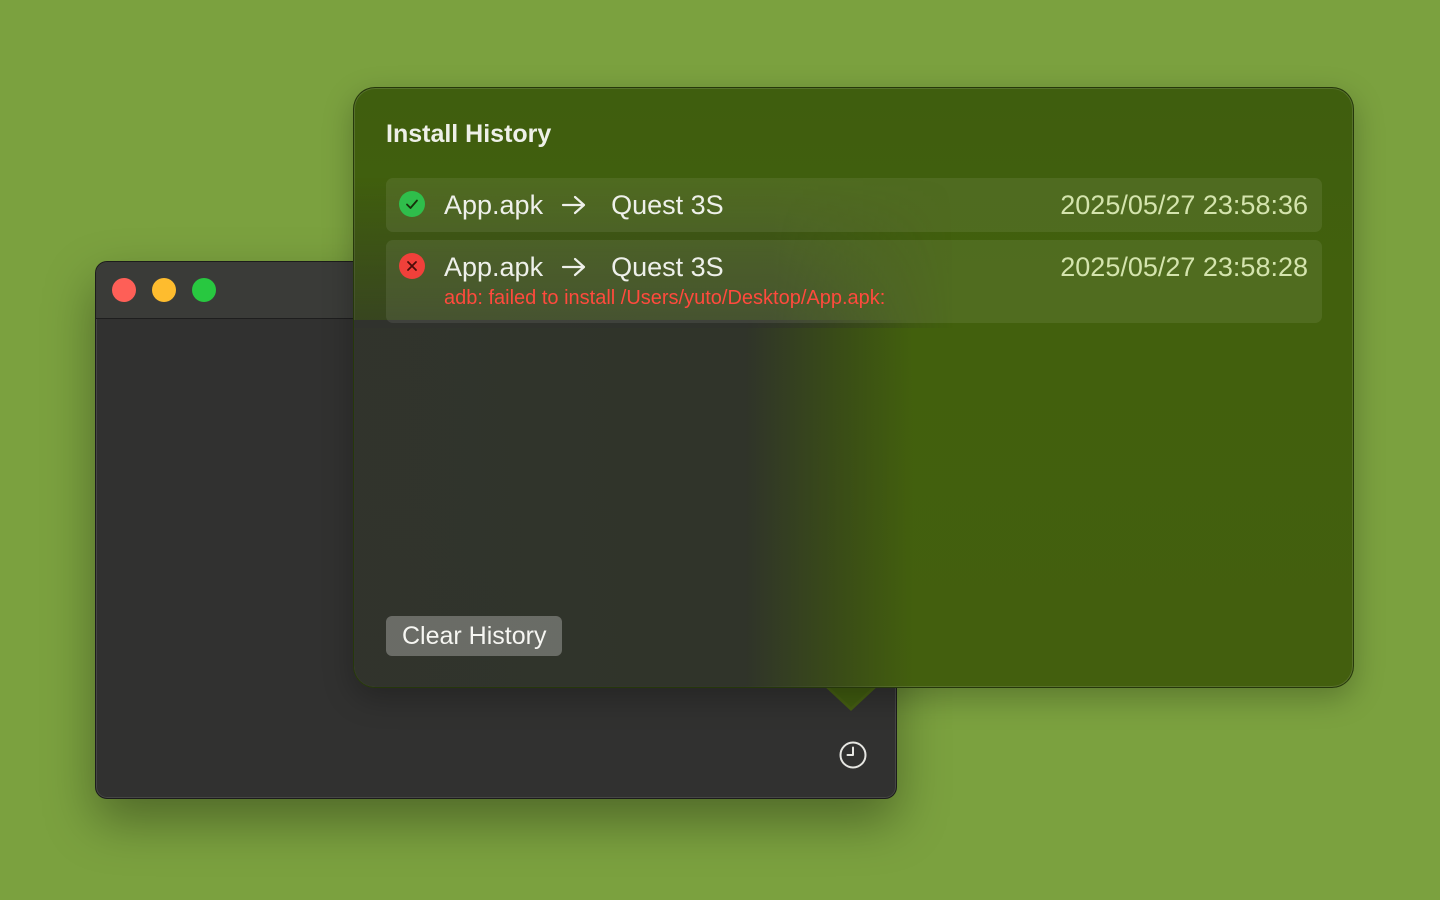 Image resolution: width=1440 pixels, height=900 pixels. I want to click on success-status-icon, so click(412, 204).